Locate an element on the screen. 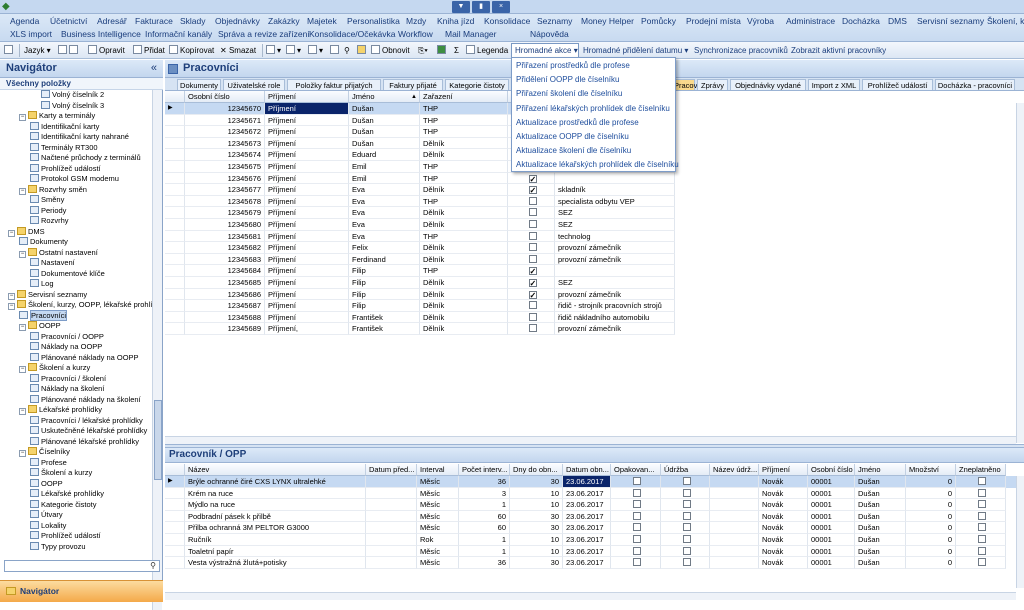 The width and height of the screenshot is (1024, 610). grid-horizontal-scrollbar is located at coordinates (590, 596).